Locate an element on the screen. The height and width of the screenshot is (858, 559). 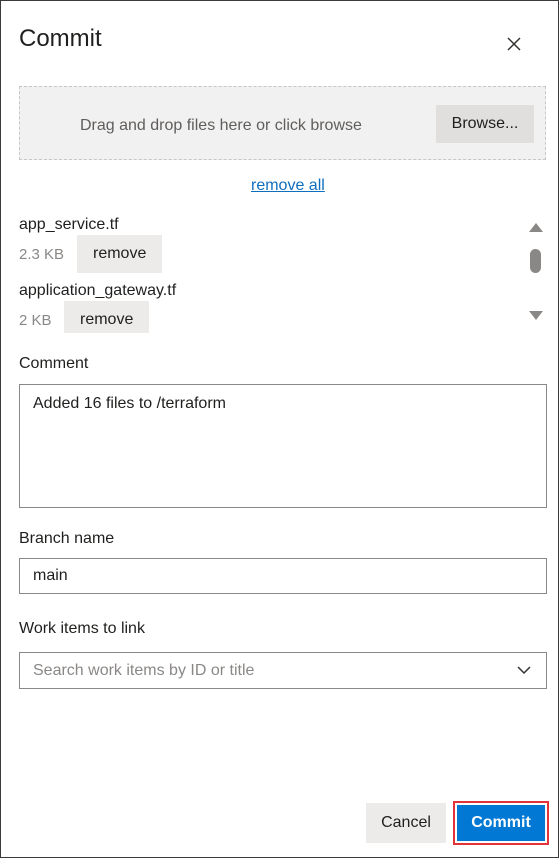
close-icon is located at coordinates (514, 44).